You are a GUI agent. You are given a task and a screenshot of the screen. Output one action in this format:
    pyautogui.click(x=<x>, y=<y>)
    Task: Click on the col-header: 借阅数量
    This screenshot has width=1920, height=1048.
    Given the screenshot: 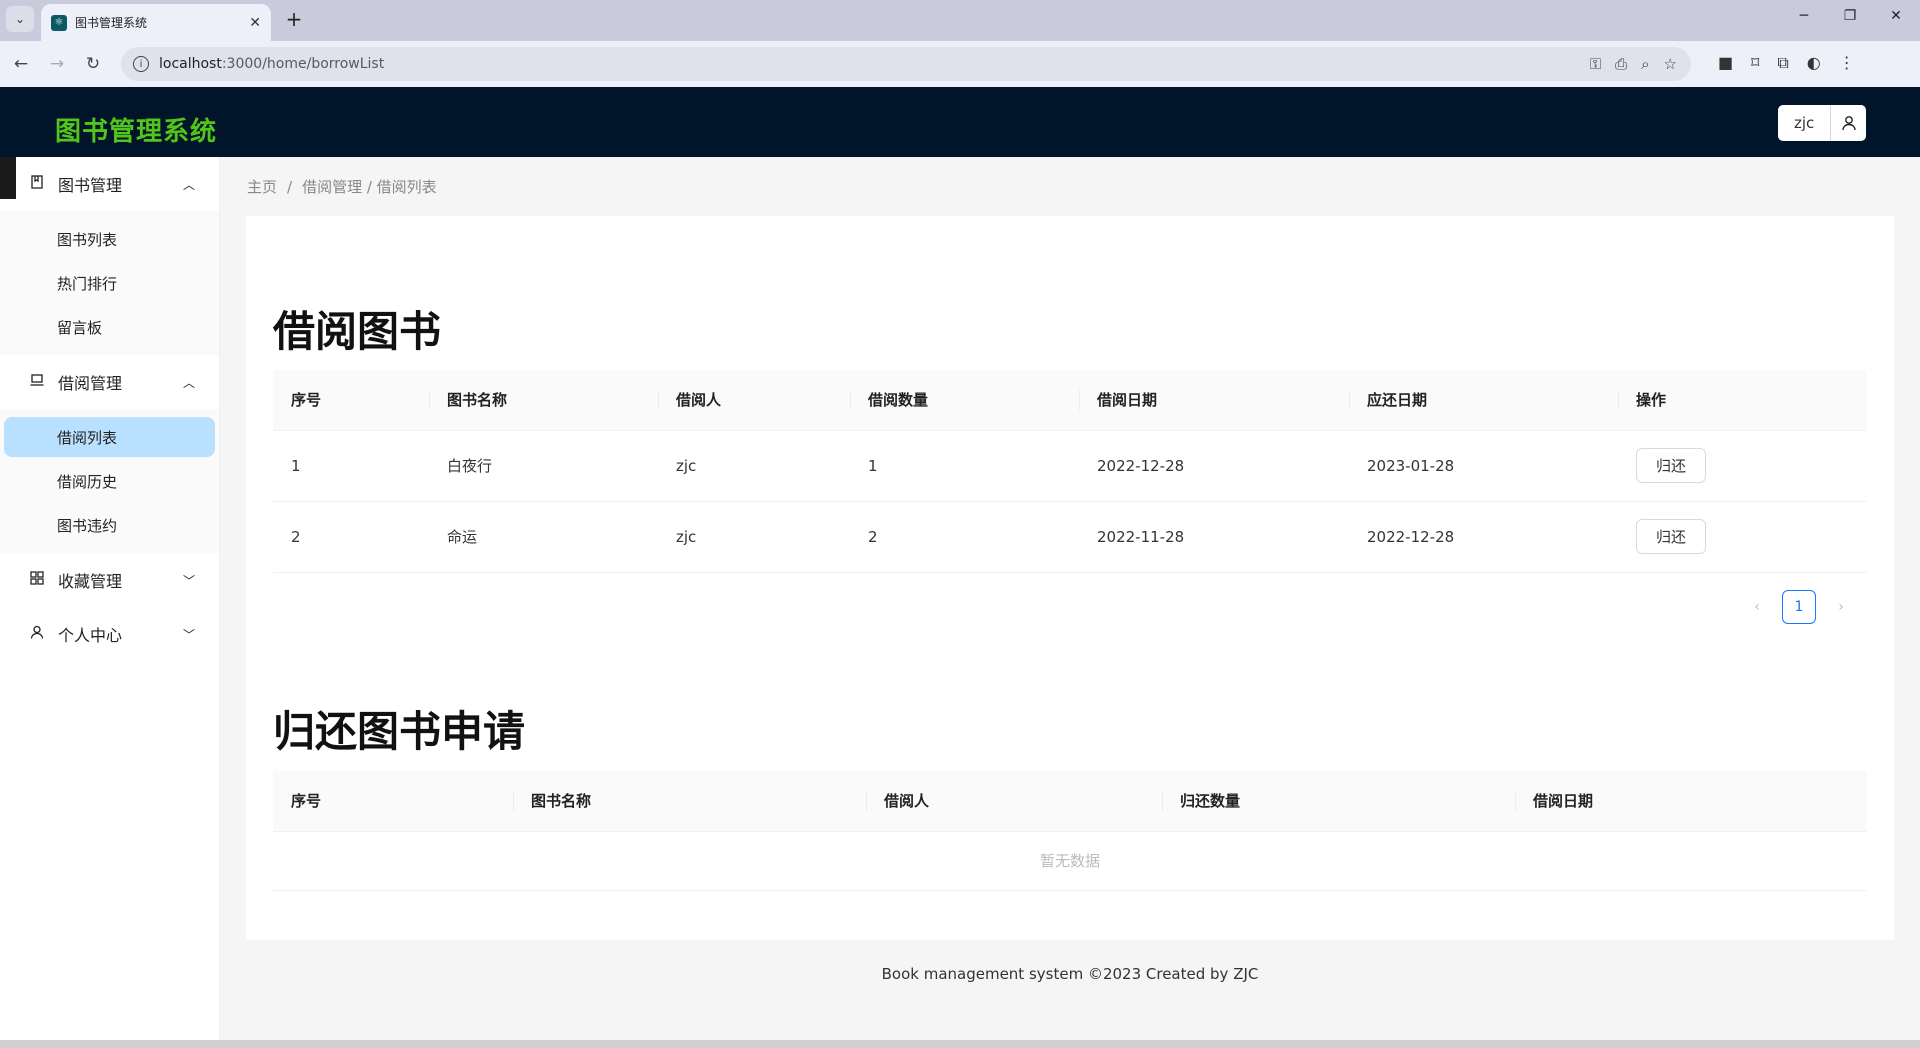 What is the action you would take?
    pyautogui.click(x=964, y=400)
    